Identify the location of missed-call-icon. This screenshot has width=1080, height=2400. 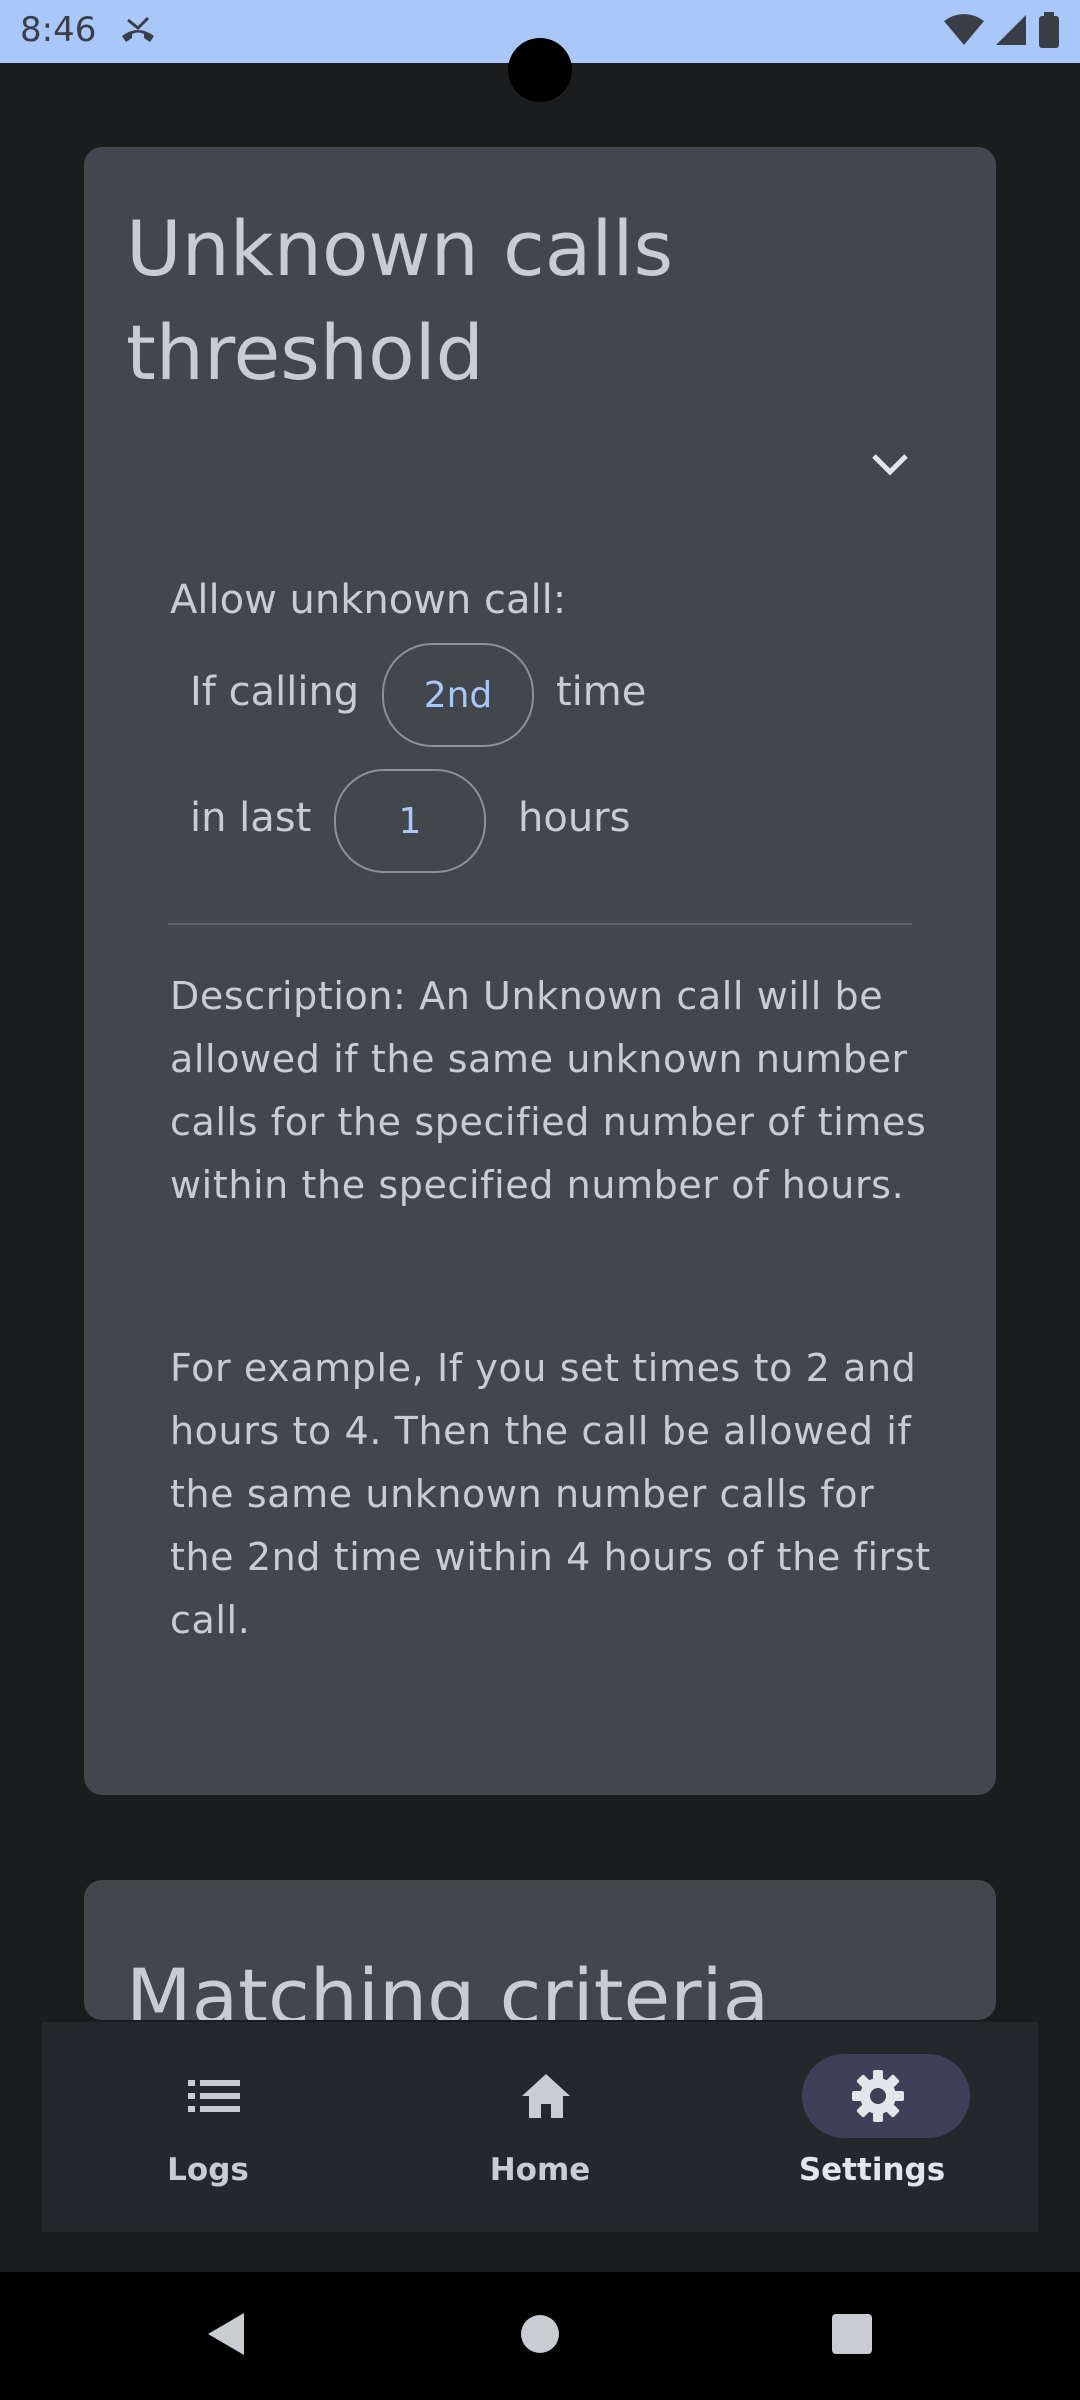
(138, 32).